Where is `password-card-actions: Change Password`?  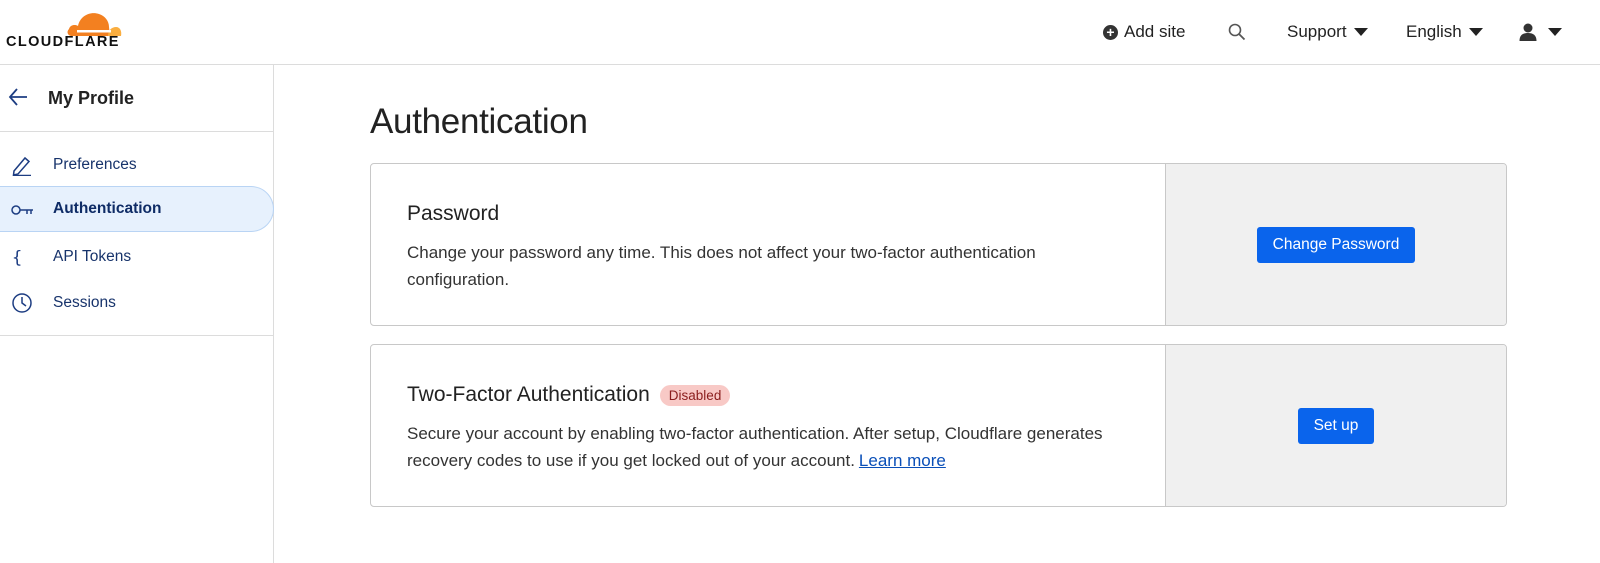
password-card-actions: Change Password is located at coordinates (1335, 244).